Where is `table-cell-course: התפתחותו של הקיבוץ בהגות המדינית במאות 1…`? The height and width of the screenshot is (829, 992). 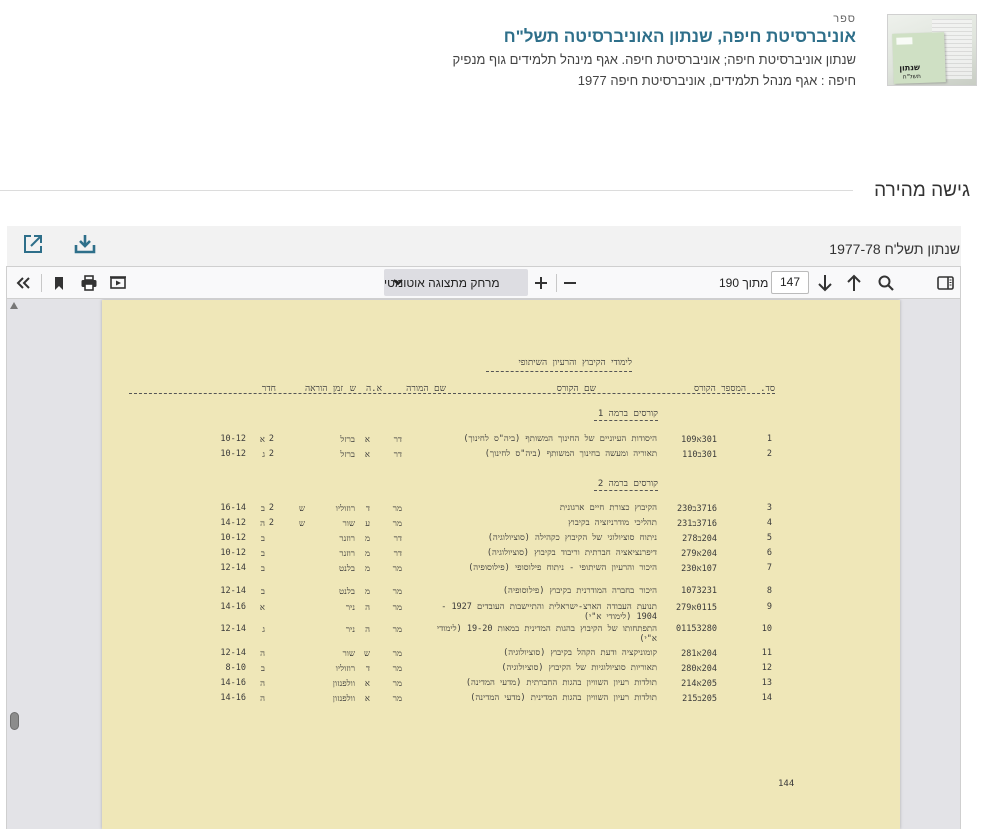 table-cell-course: התפתחותו של הקיבוץ בהגות המדינית במאות 1… is located at coordinates (546, 634).